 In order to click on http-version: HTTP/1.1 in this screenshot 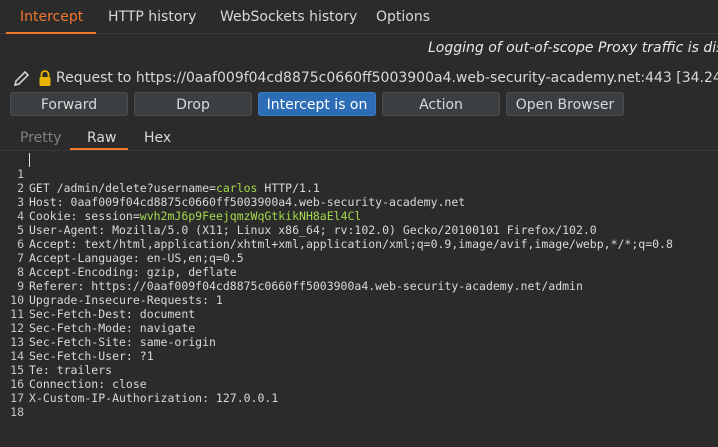, I will do `click(288, 188)`.